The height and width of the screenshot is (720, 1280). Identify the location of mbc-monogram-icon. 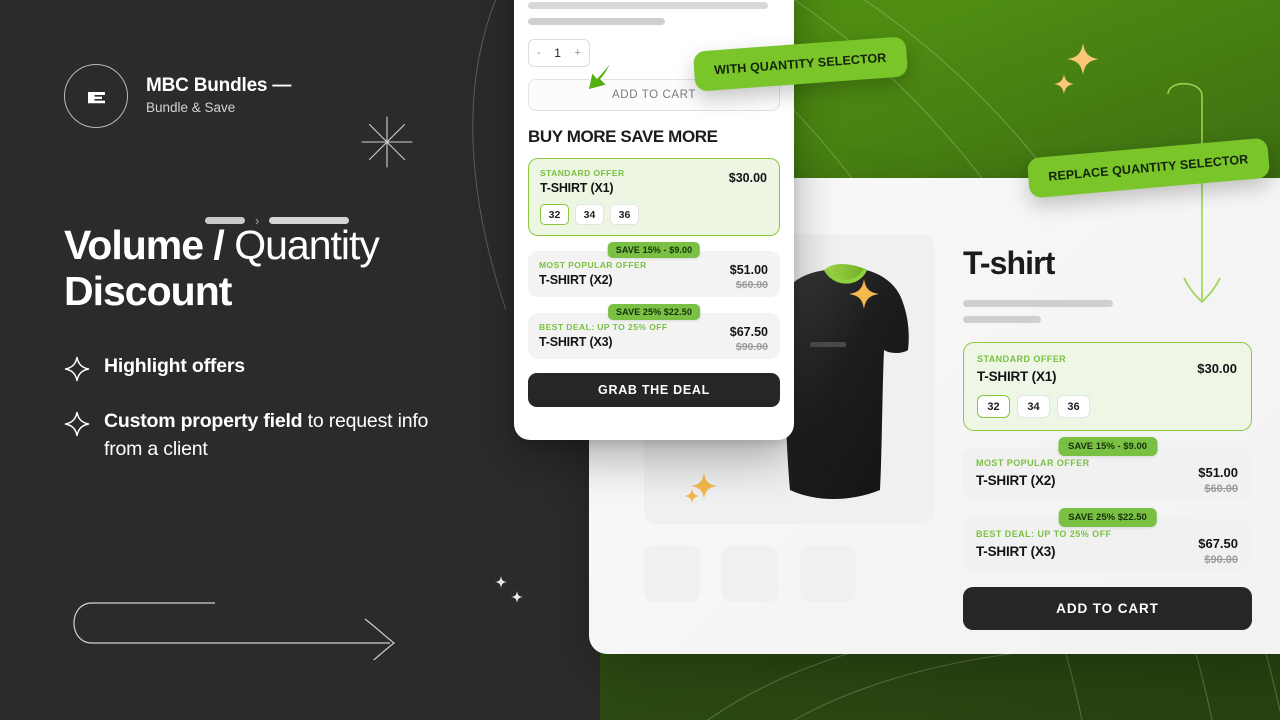
(96, 98).